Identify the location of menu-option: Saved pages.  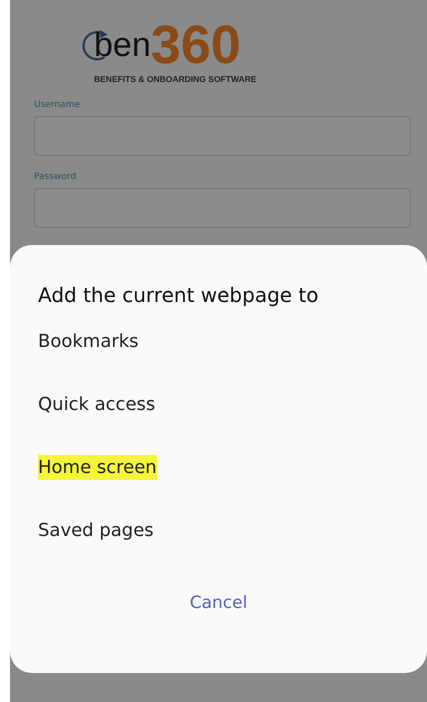
(96, 530).